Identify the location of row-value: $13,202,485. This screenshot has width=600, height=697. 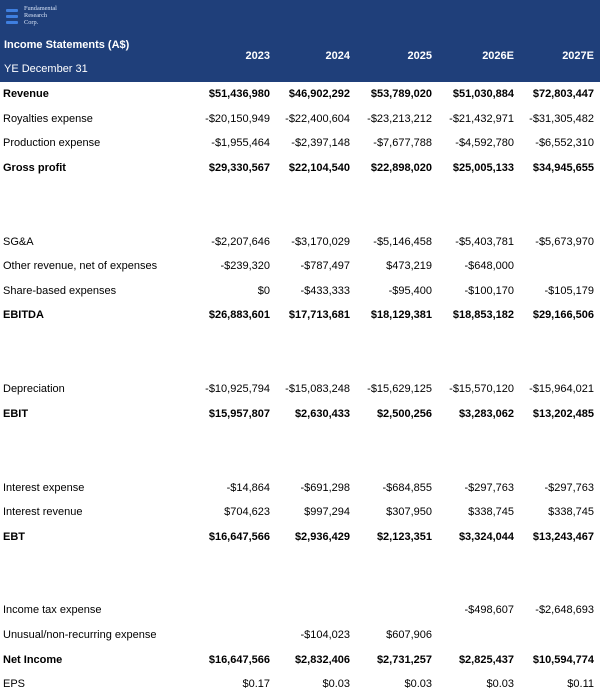
(563, 413).